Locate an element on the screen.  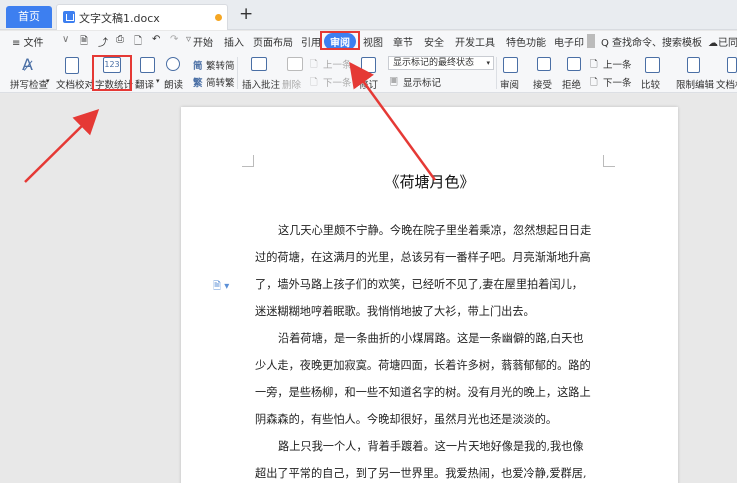
restrict-edit-icon is located at coordinates (693, 65).